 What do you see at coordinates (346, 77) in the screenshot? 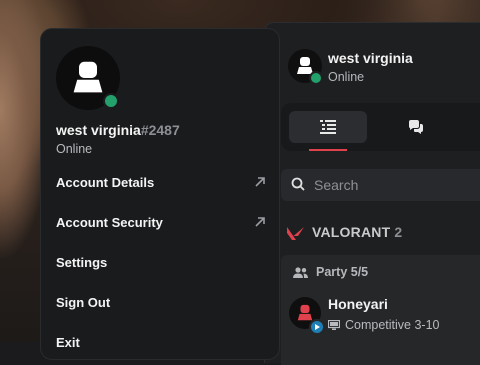
I see `social-status: Online` at bounding box center [346, 77].